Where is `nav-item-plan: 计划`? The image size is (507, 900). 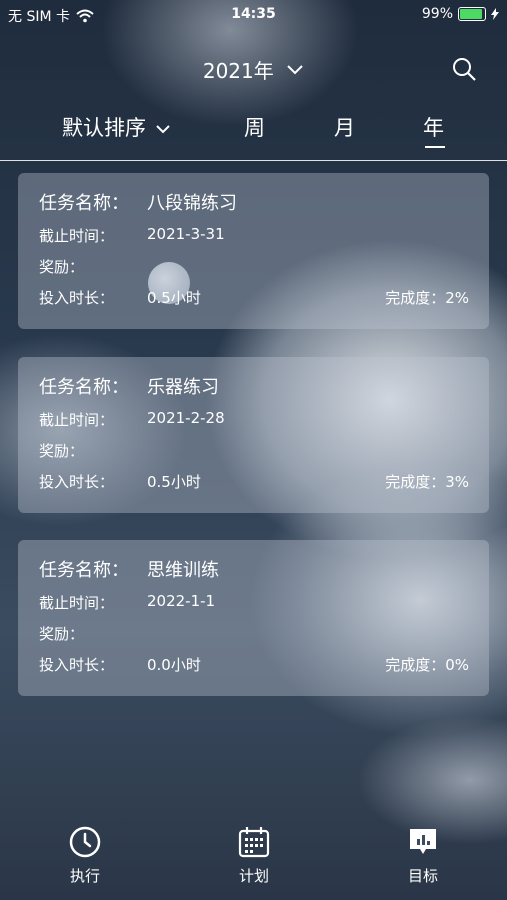
nav-item-plan: 计划 is located at coordinates (254, 855).